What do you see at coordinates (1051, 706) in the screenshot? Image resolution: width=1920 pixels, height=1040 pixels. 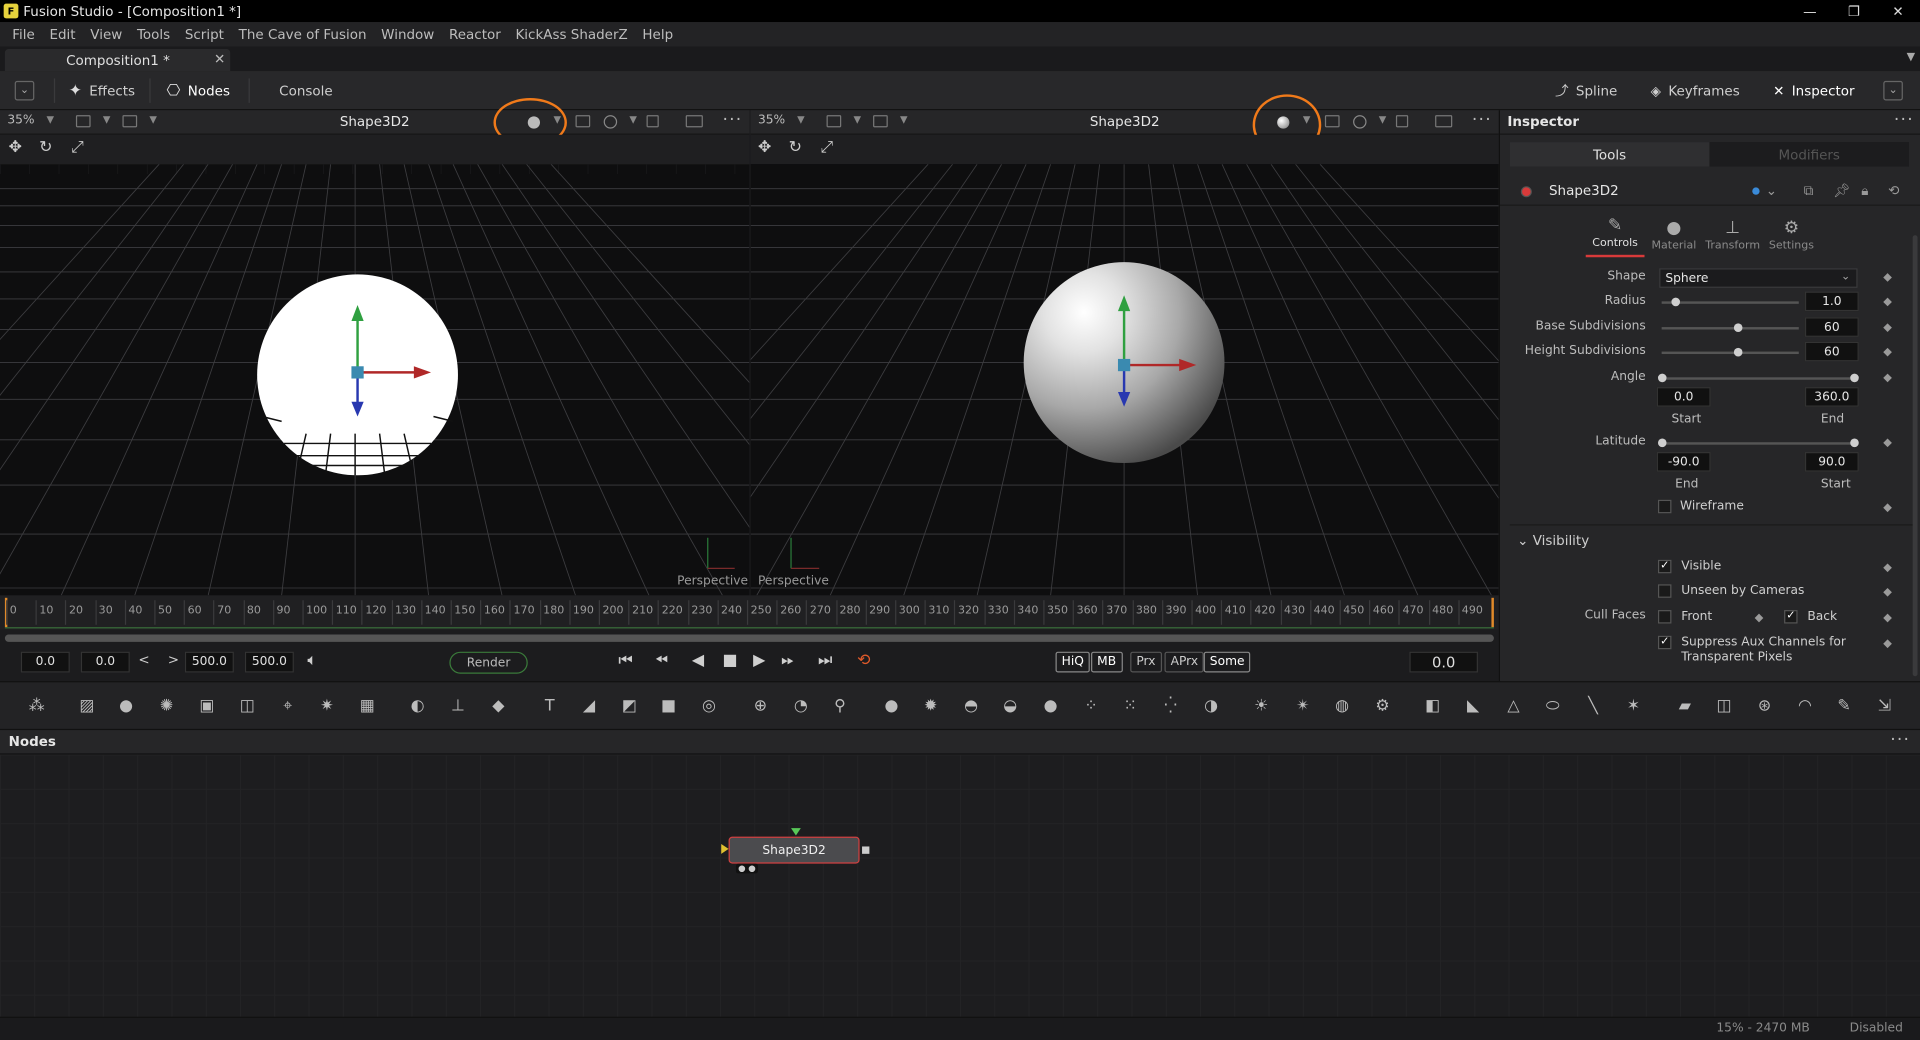 I see `blinn-icon: ●` at bounding box center [1051, 706].